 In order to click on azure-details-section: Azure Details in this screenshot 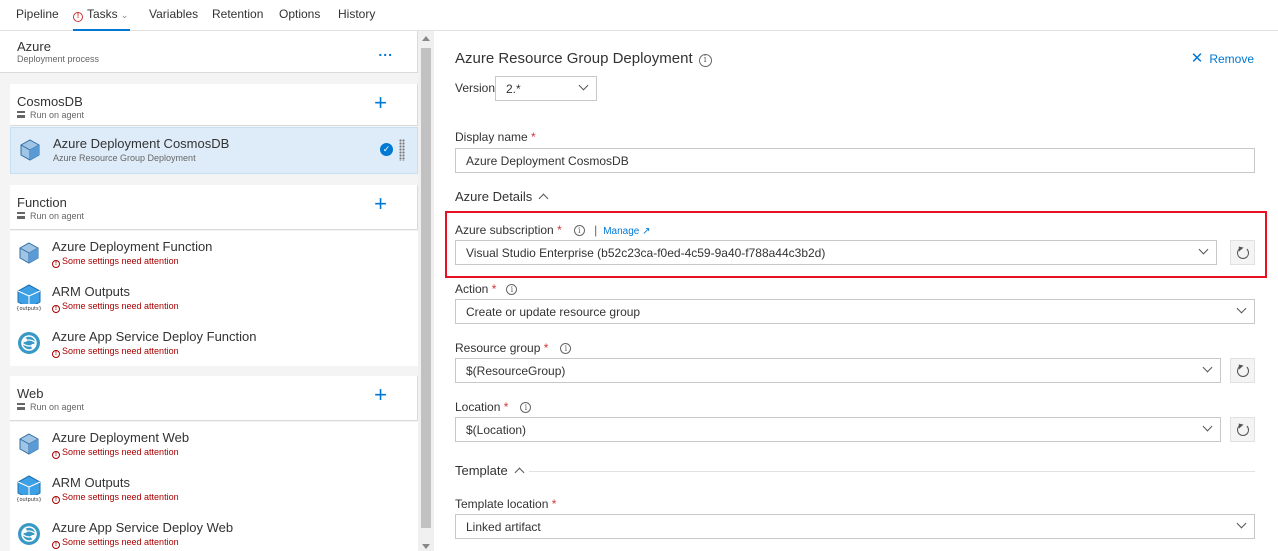, I will do `click(502, 196)`.